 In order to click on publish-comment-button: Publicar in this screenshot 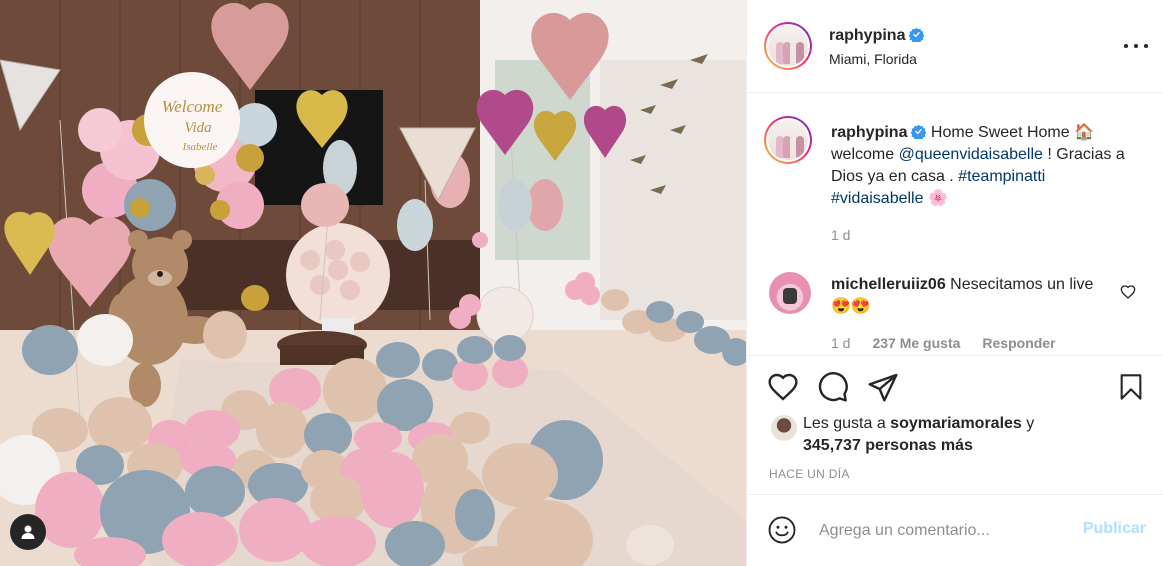, I will do `click(1114, 529)`.